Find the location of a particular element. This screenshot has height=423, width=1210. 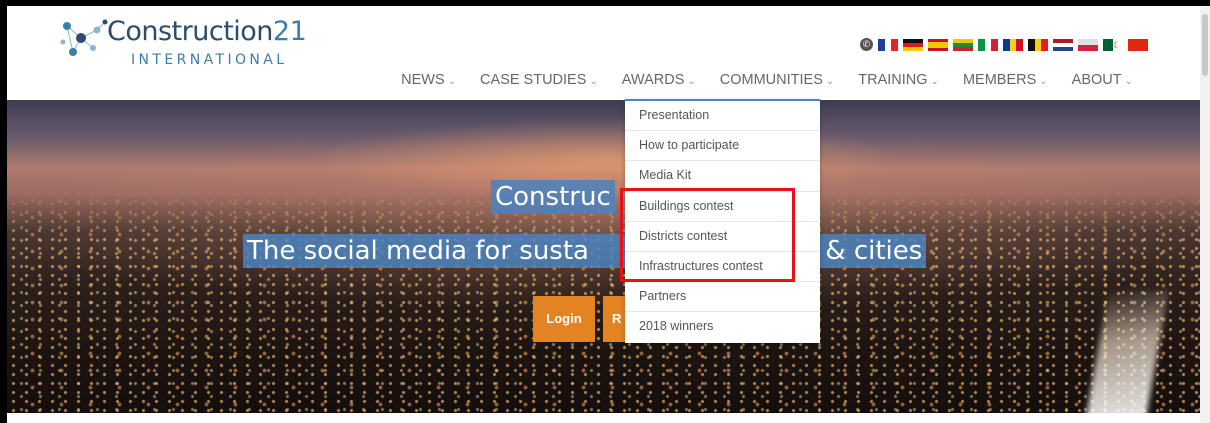

nav-training-label: TRAINING is located at coordinates (893, 80).